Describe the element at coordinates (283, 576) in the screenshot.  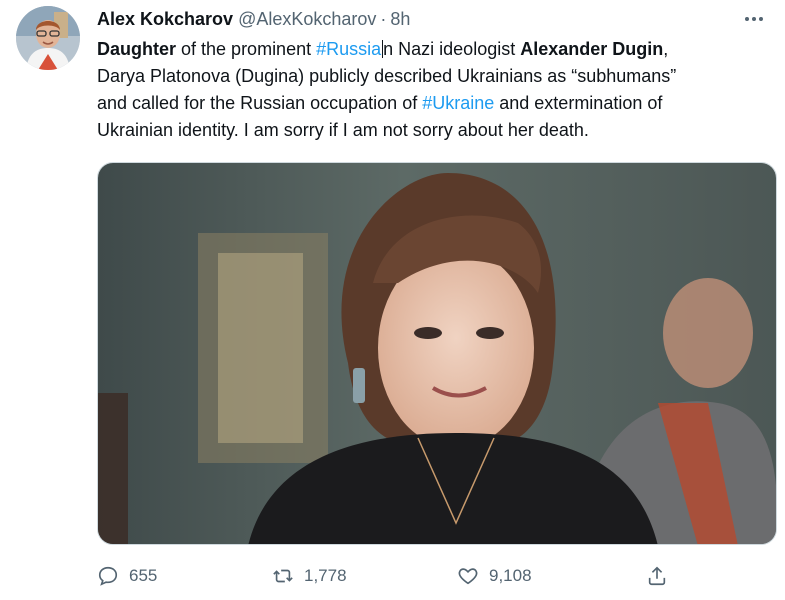
I see `retweet-arrows-icon` at that location.